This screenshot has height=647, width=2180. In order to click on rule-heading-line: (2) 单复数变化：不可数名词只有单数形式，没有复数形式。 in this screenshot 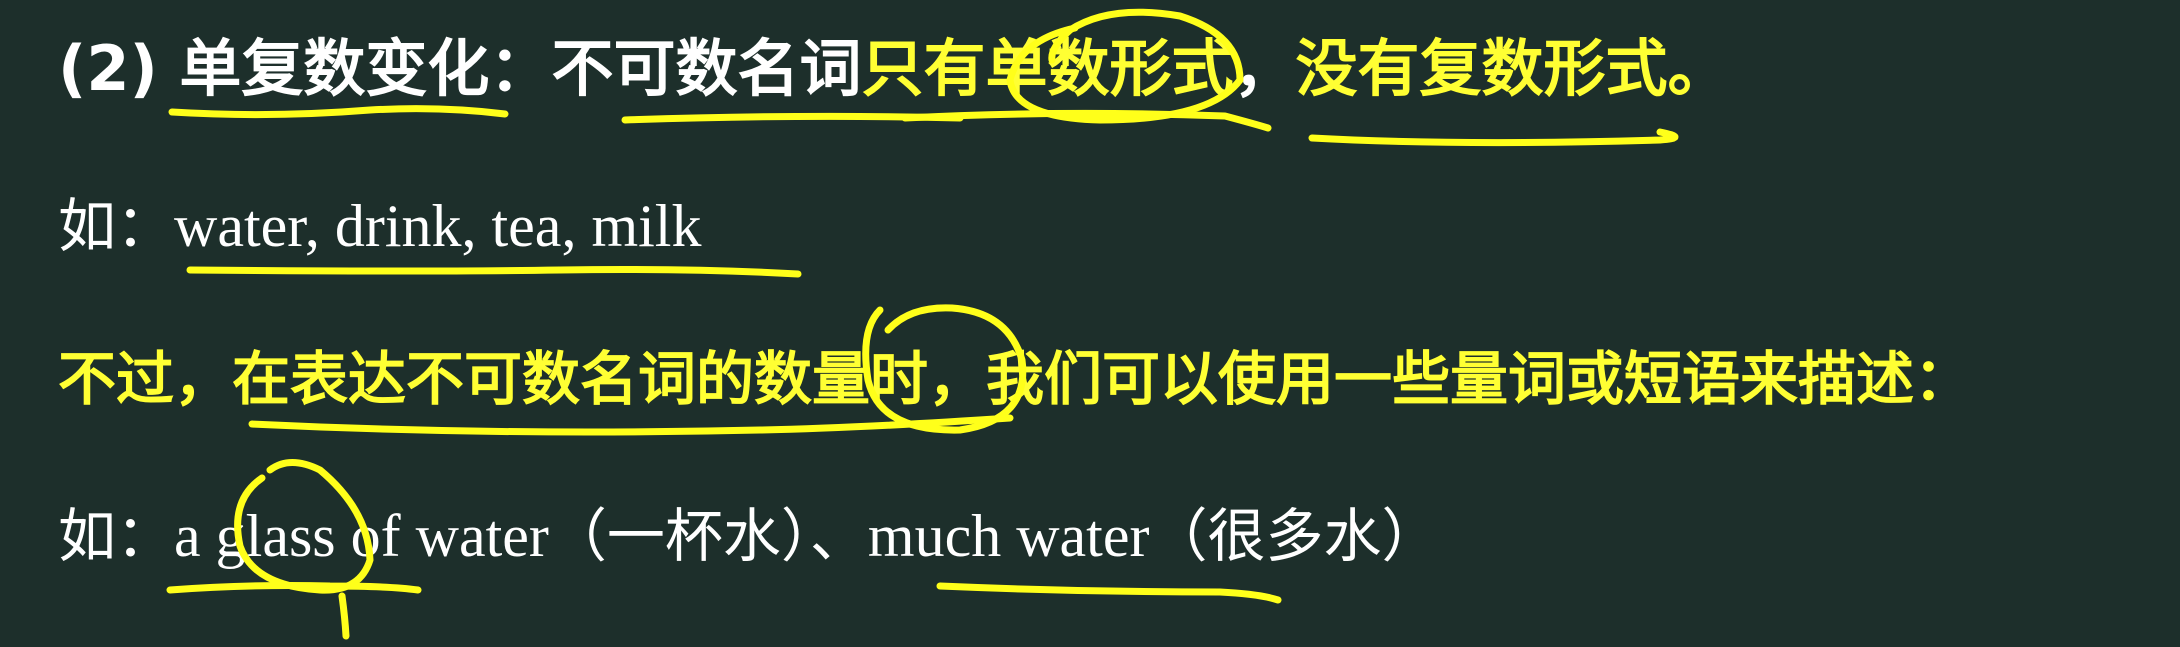, I will do `click(894, 69)`.